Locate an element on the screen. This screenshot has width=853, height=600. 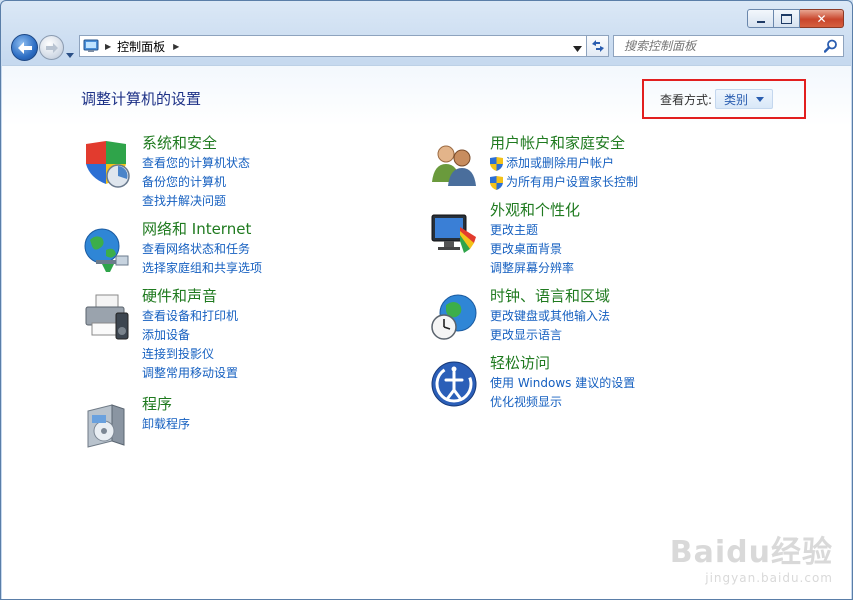
users-icon is located at coordinates (454, 165).